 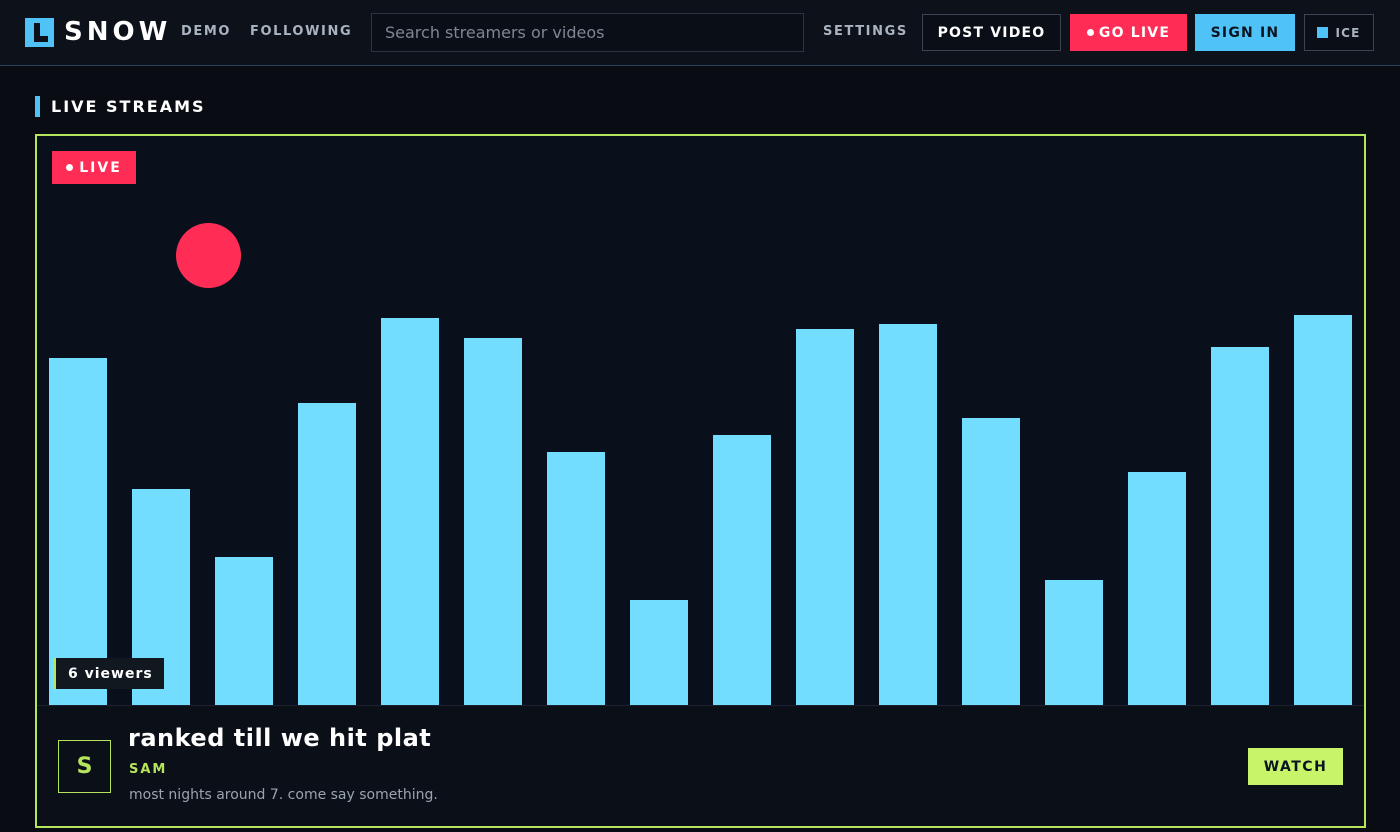 What do you see at coordinates (301, 31) in the screenshot?
I see `nav-following: FOLLOWING` at bounding box center [301, 31].